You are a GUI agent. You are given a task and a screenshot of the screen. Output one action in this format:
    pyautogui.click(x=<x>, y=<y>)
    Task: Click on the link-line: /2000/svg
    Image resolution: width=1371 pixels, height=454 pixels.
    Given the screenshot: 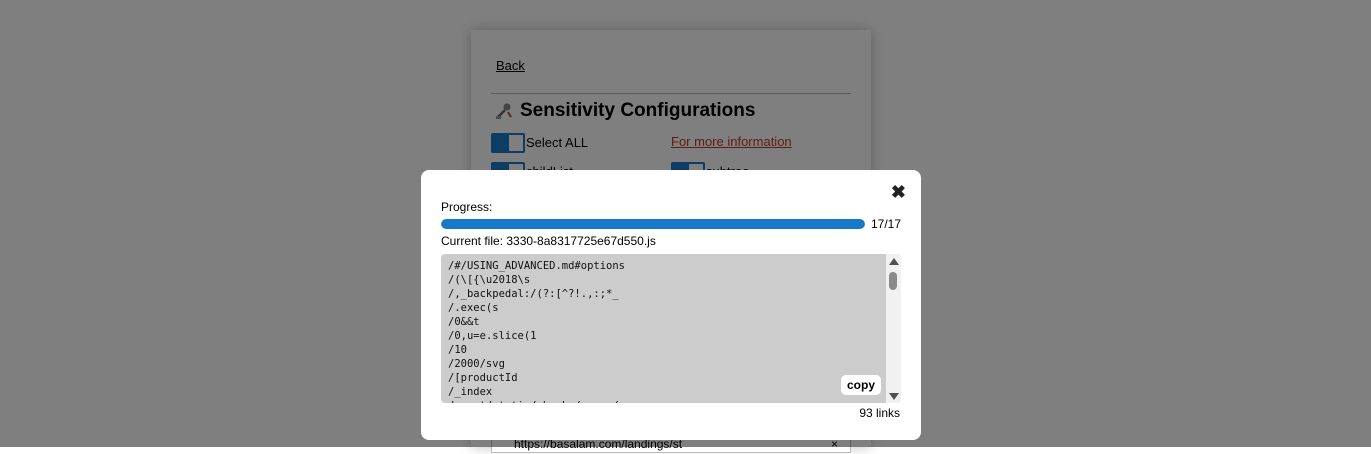 What is the action you would take?
    pyautogui.click(x=476, y=364)
    